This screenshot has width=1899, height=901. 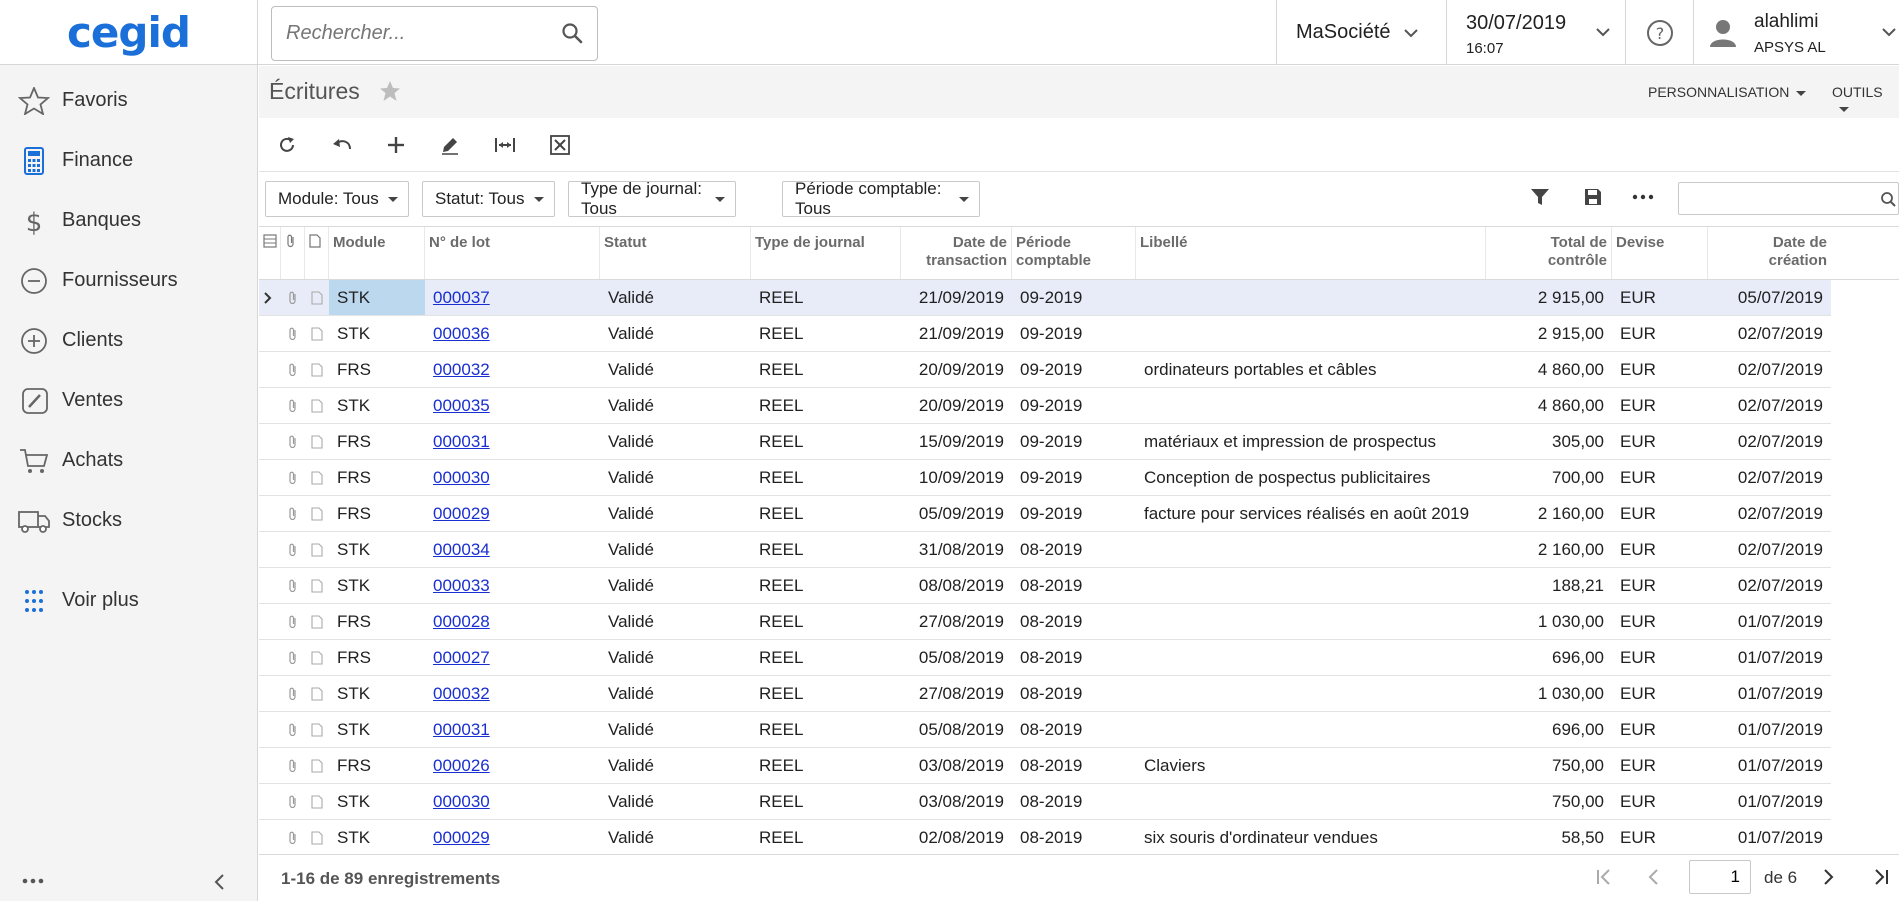 I want to click on sidebar-item-finance: Finance, so click(x=129, y=160).